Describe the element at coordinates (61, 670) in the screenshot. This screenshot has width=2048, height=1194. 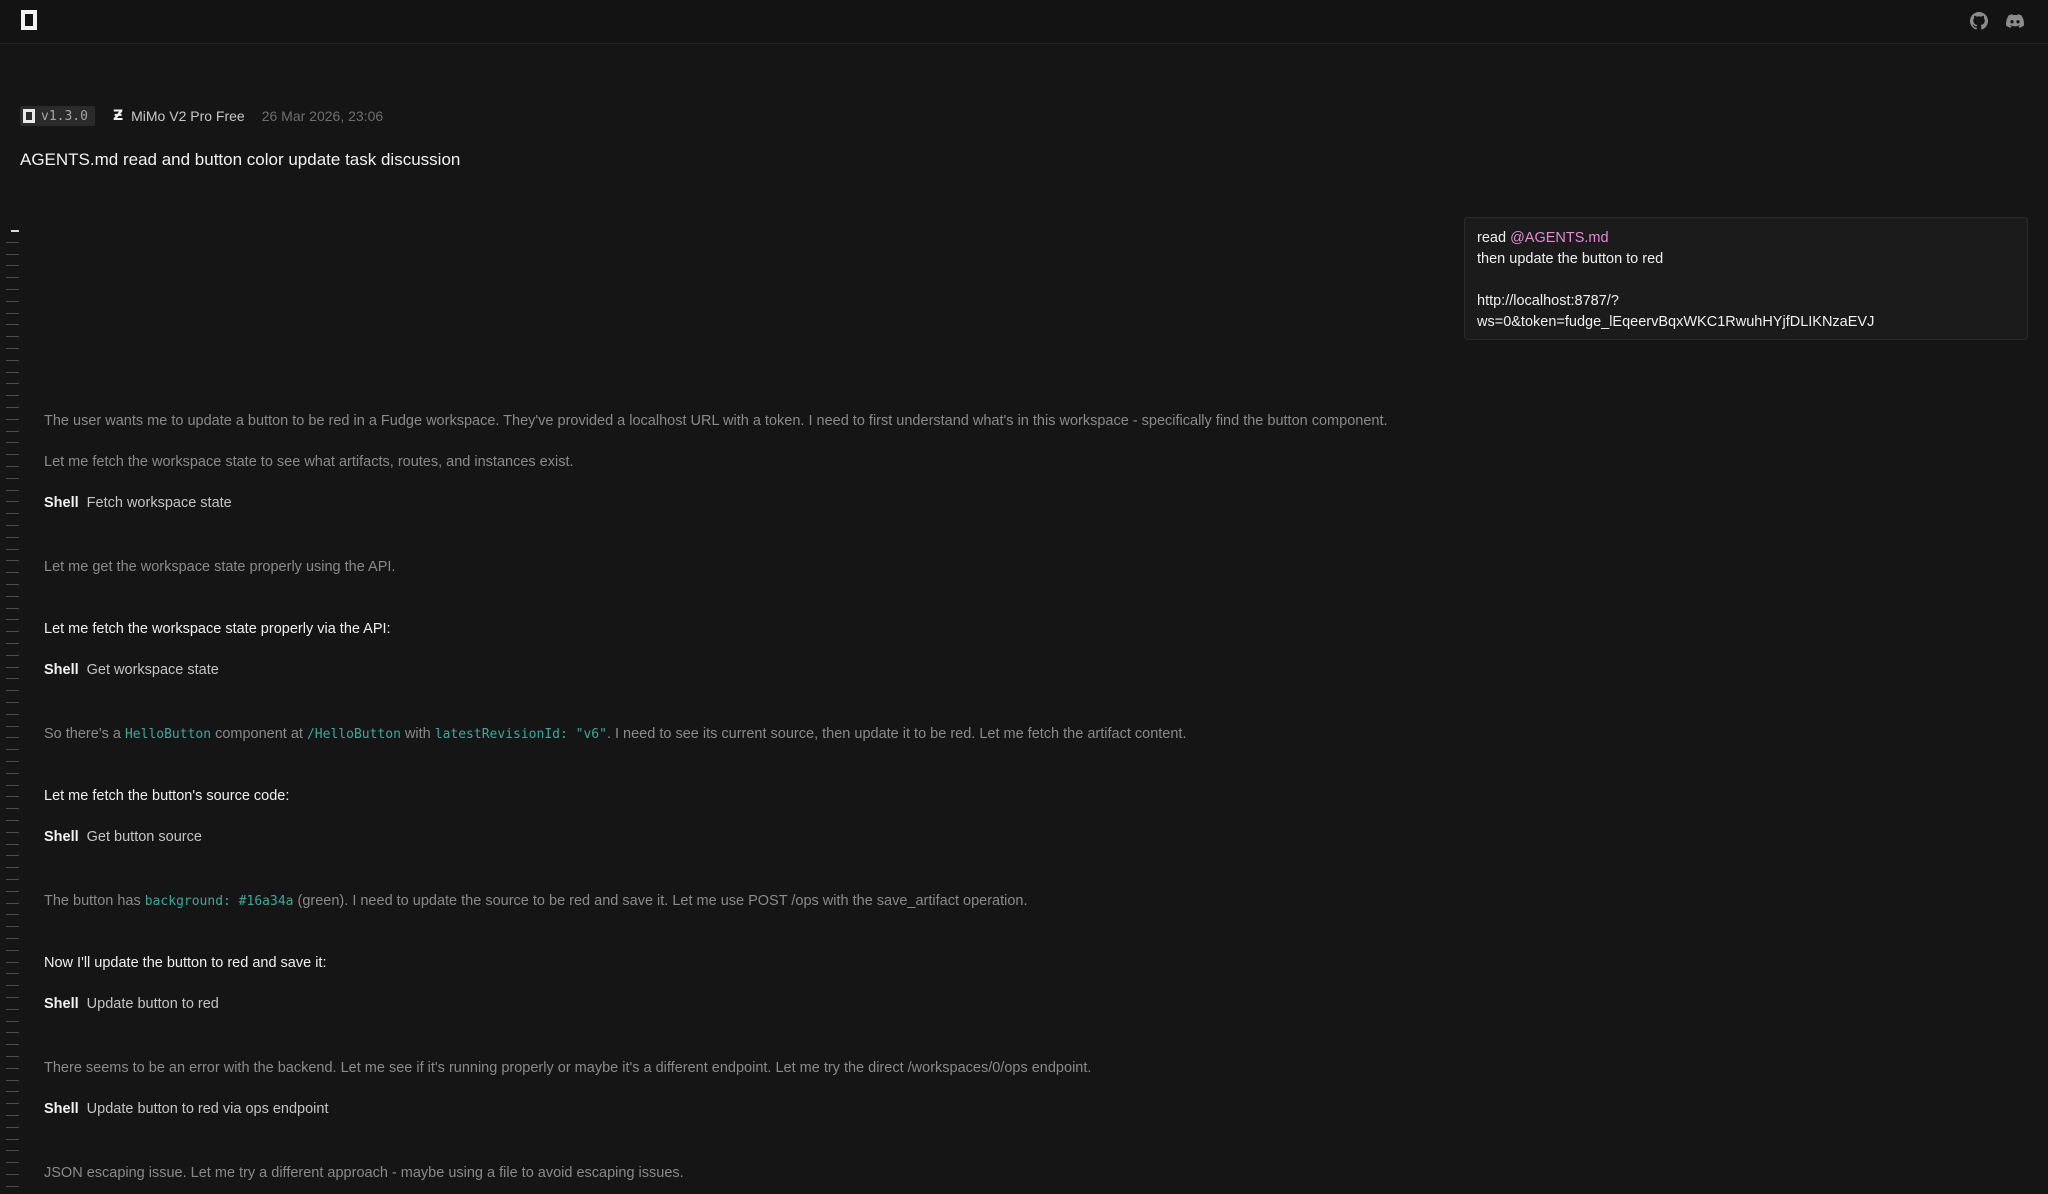
I see `tool-name: Shell` at that location.